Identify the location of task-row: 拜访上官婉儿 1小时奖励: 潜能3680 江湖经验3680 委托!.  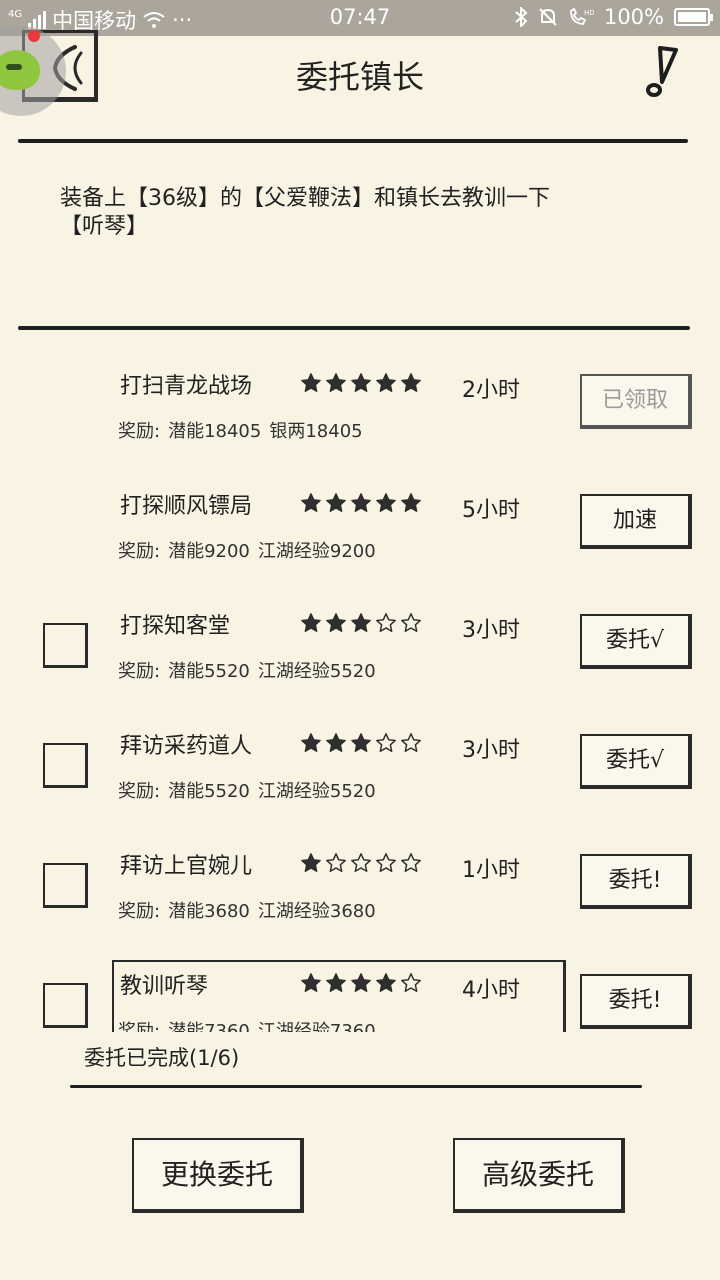
(360, 890).